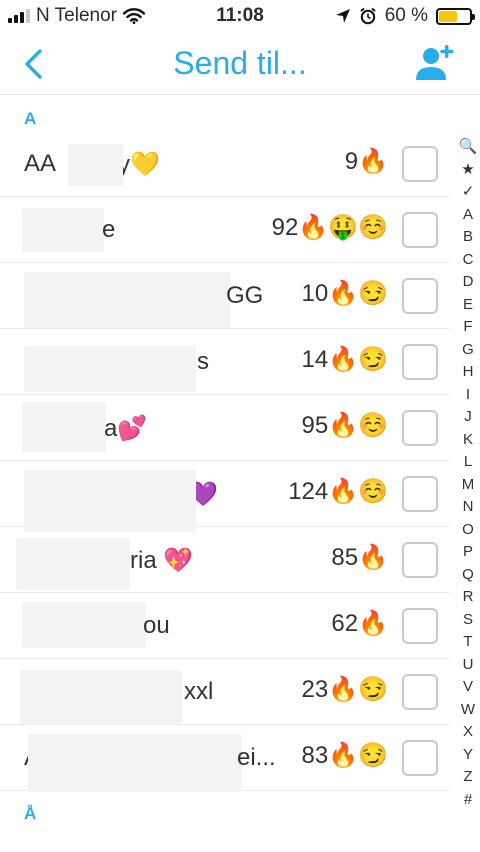 The height and width of the screenshot is (852, 480). What do you see at coordinates (162, 560) in the screenshot?
I see `contact-name: ria 💖` at bounding box center [162, 560].